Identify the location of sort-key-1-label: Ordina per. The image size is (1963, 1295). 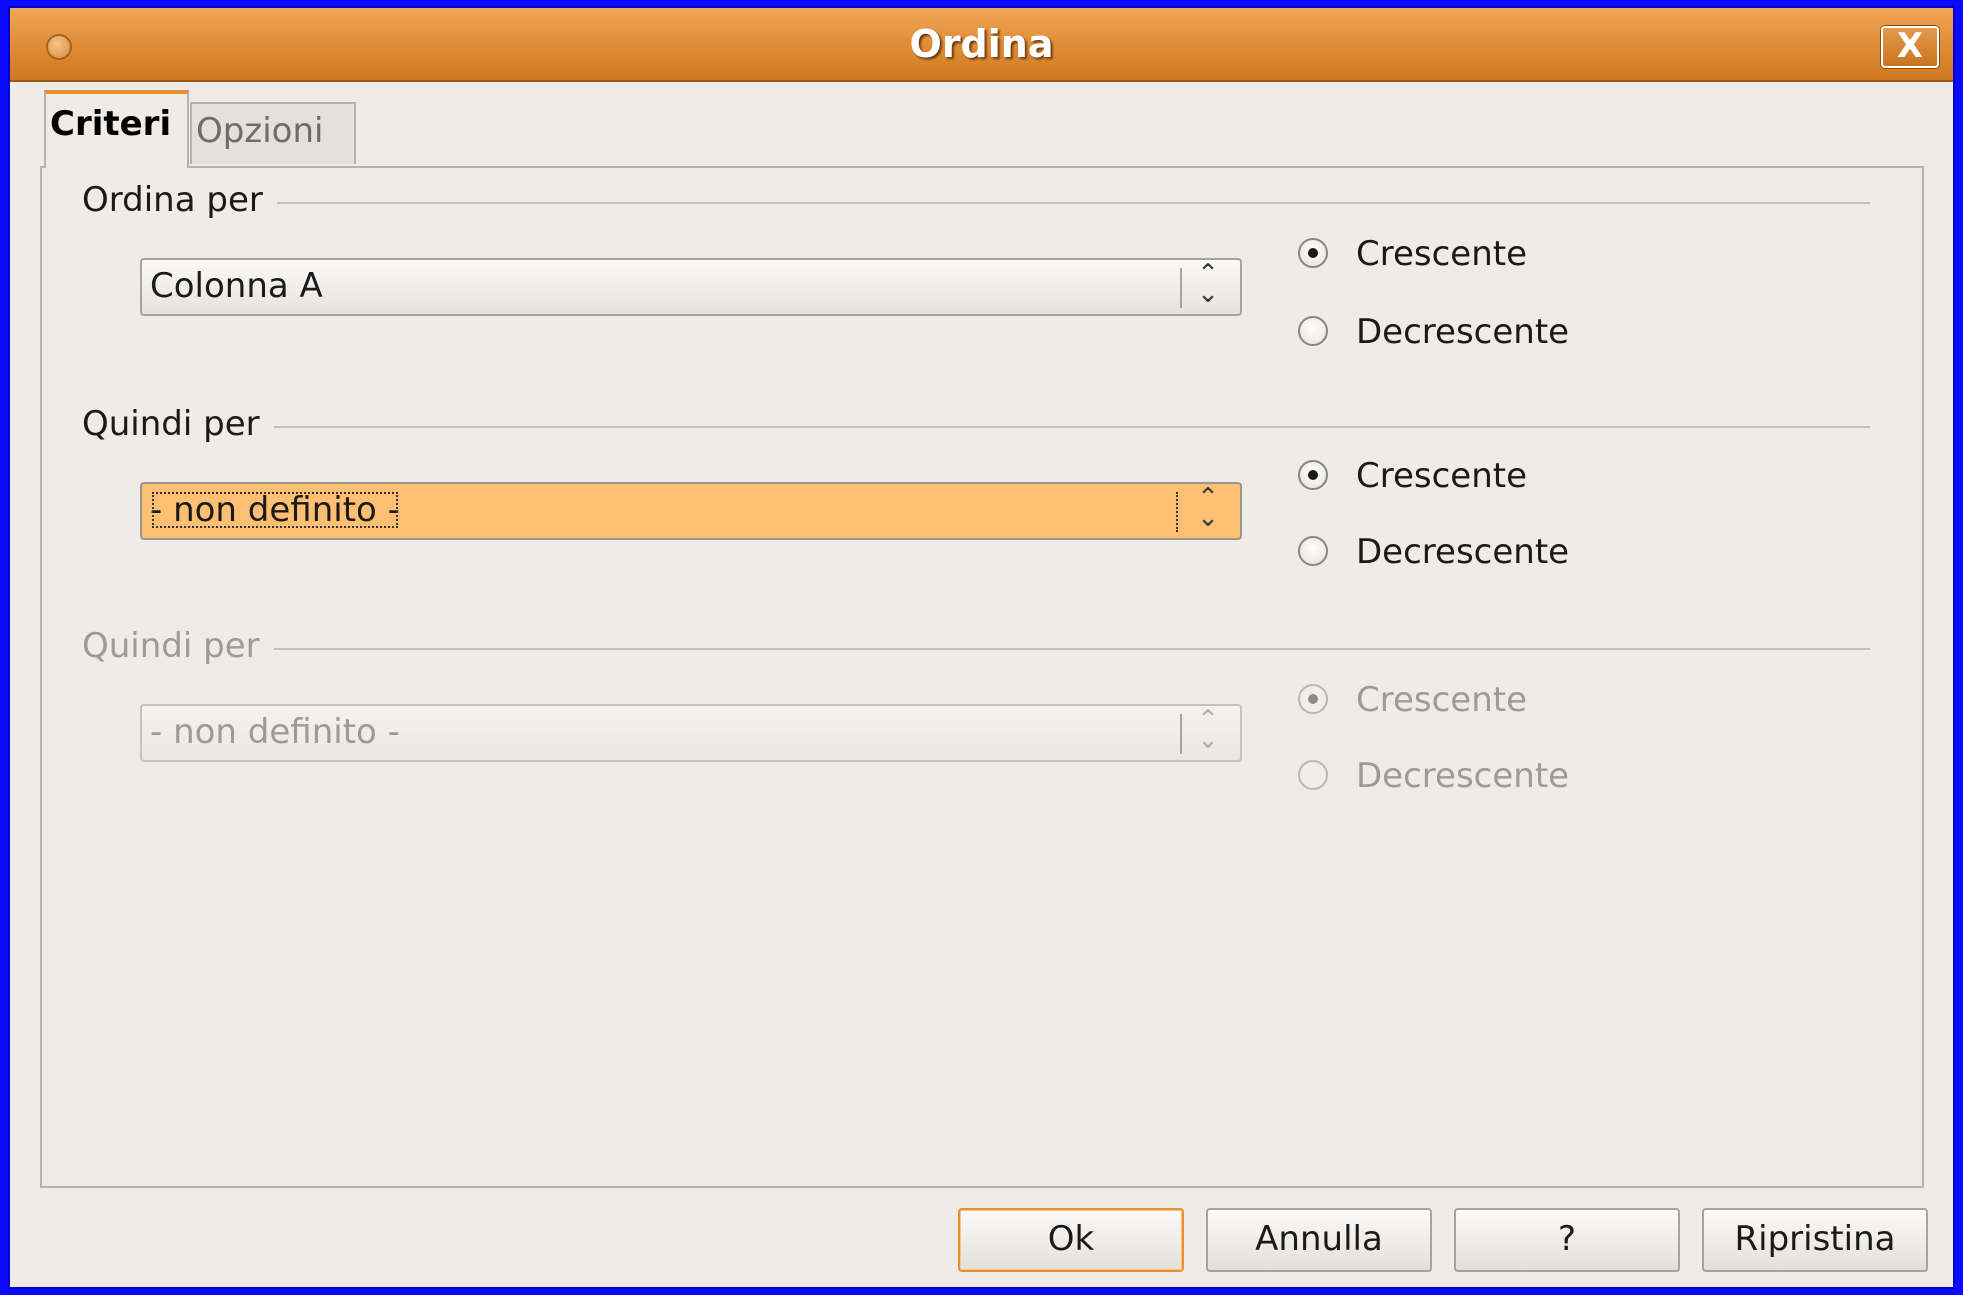
(179, 200).